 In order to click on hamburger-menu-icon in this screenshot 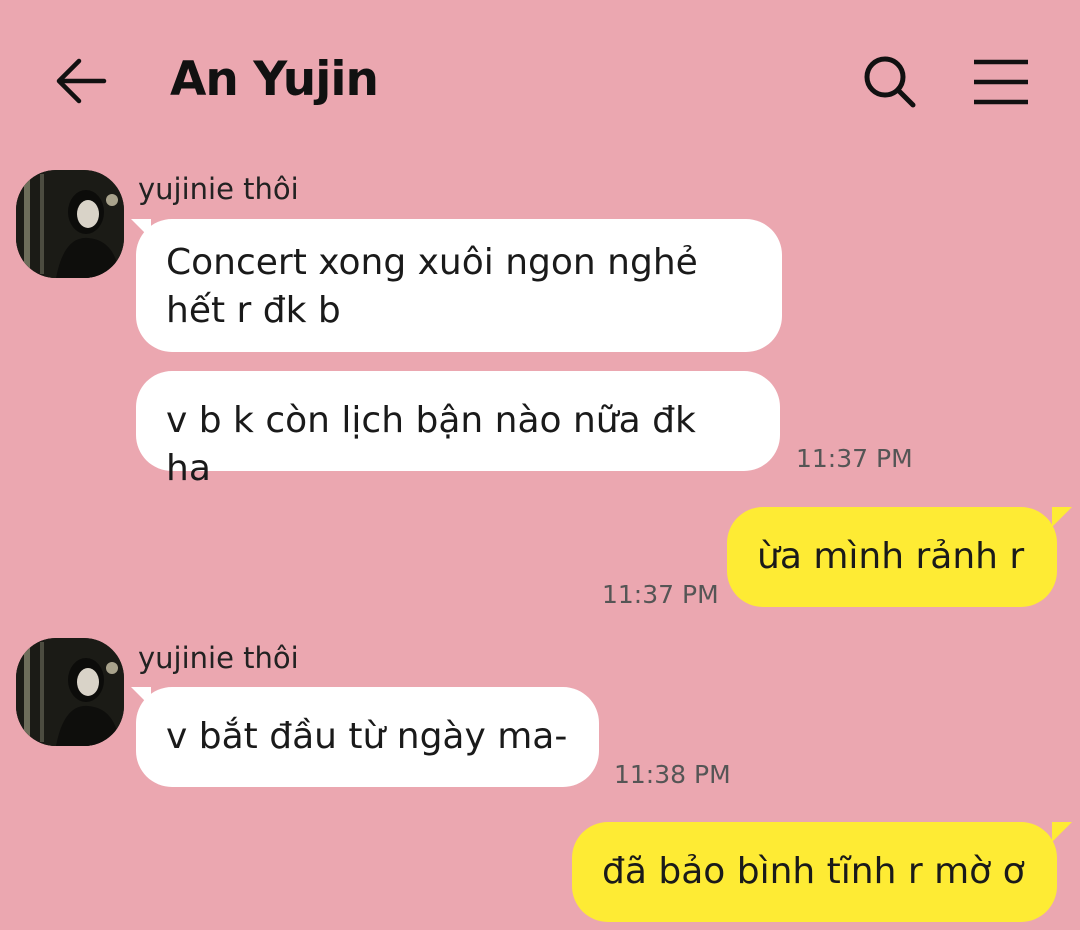, I will do `click(1001, 82)`.